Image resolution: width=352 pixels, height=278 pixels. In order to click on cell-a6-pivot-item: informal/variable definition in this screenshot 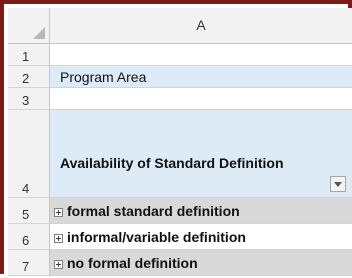, I will do `click(201, 237)`.